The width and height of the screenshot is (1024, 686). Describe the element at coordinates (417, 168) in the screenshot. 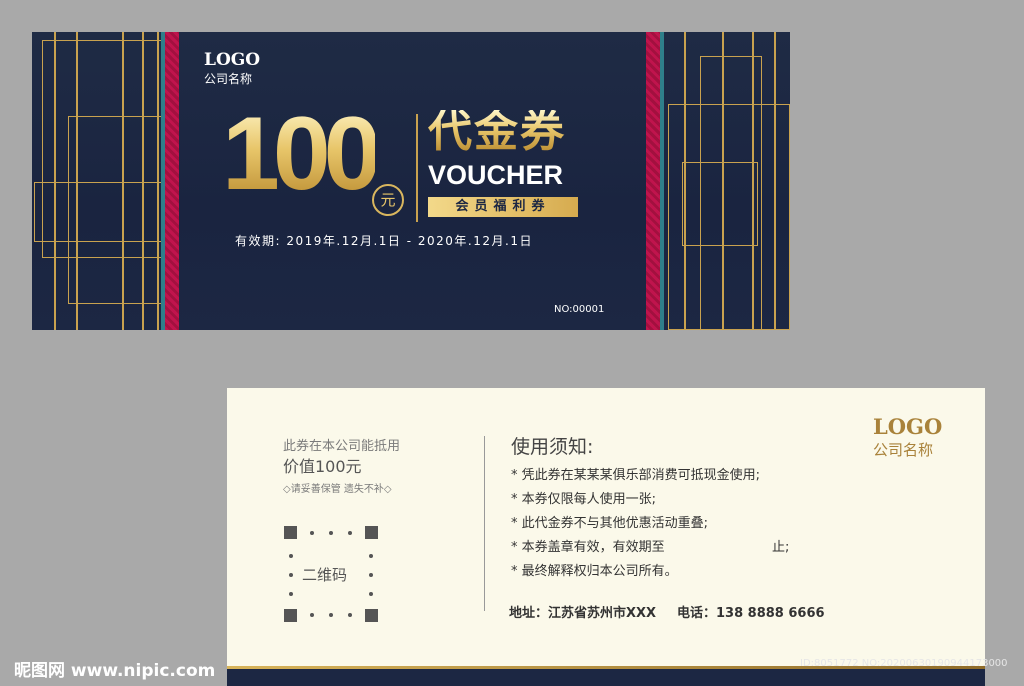

I see `title-divider` at that location.